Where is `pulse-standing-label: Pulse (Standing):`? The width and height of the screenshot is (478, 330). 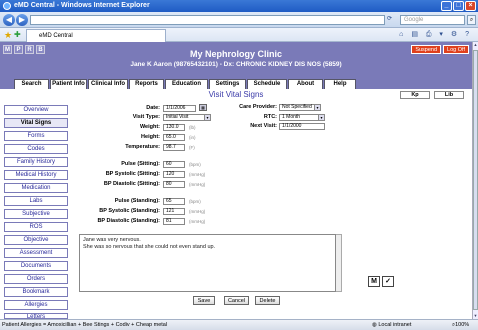
pulse-standing-label: Pulse (Standing): is located at coordinates (137, 201).